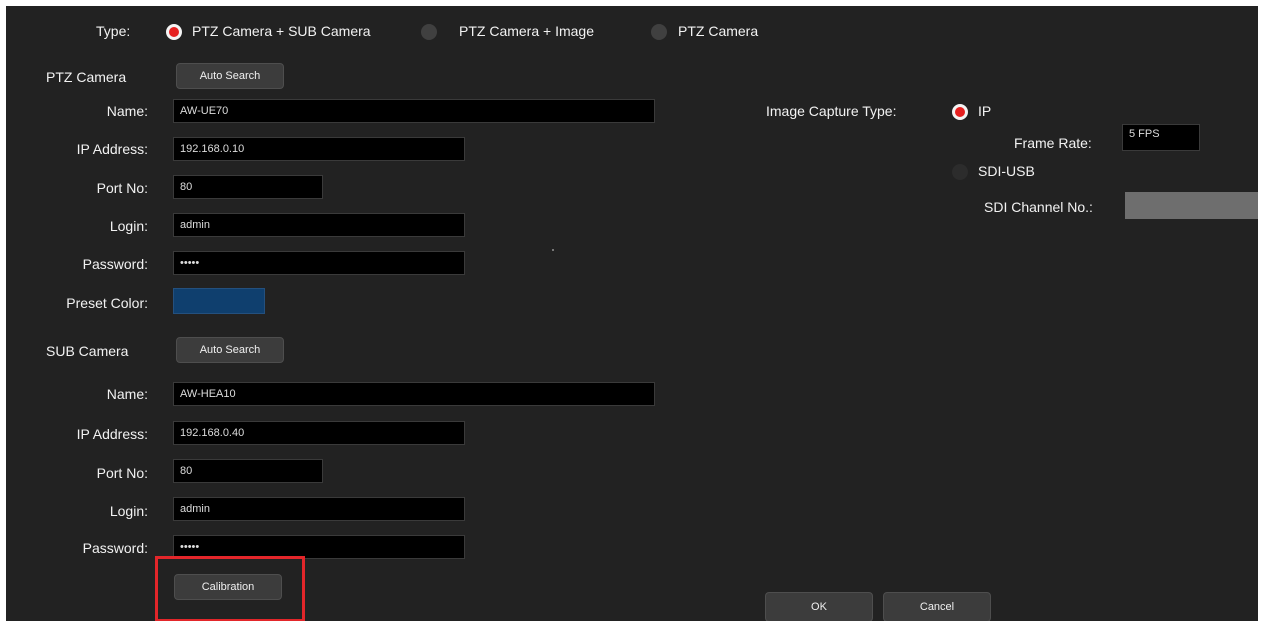 The width and height of the screenshot is (1264, 627). I want to click on sub-ip-input: 192.168.0.40, so click(319, 433).